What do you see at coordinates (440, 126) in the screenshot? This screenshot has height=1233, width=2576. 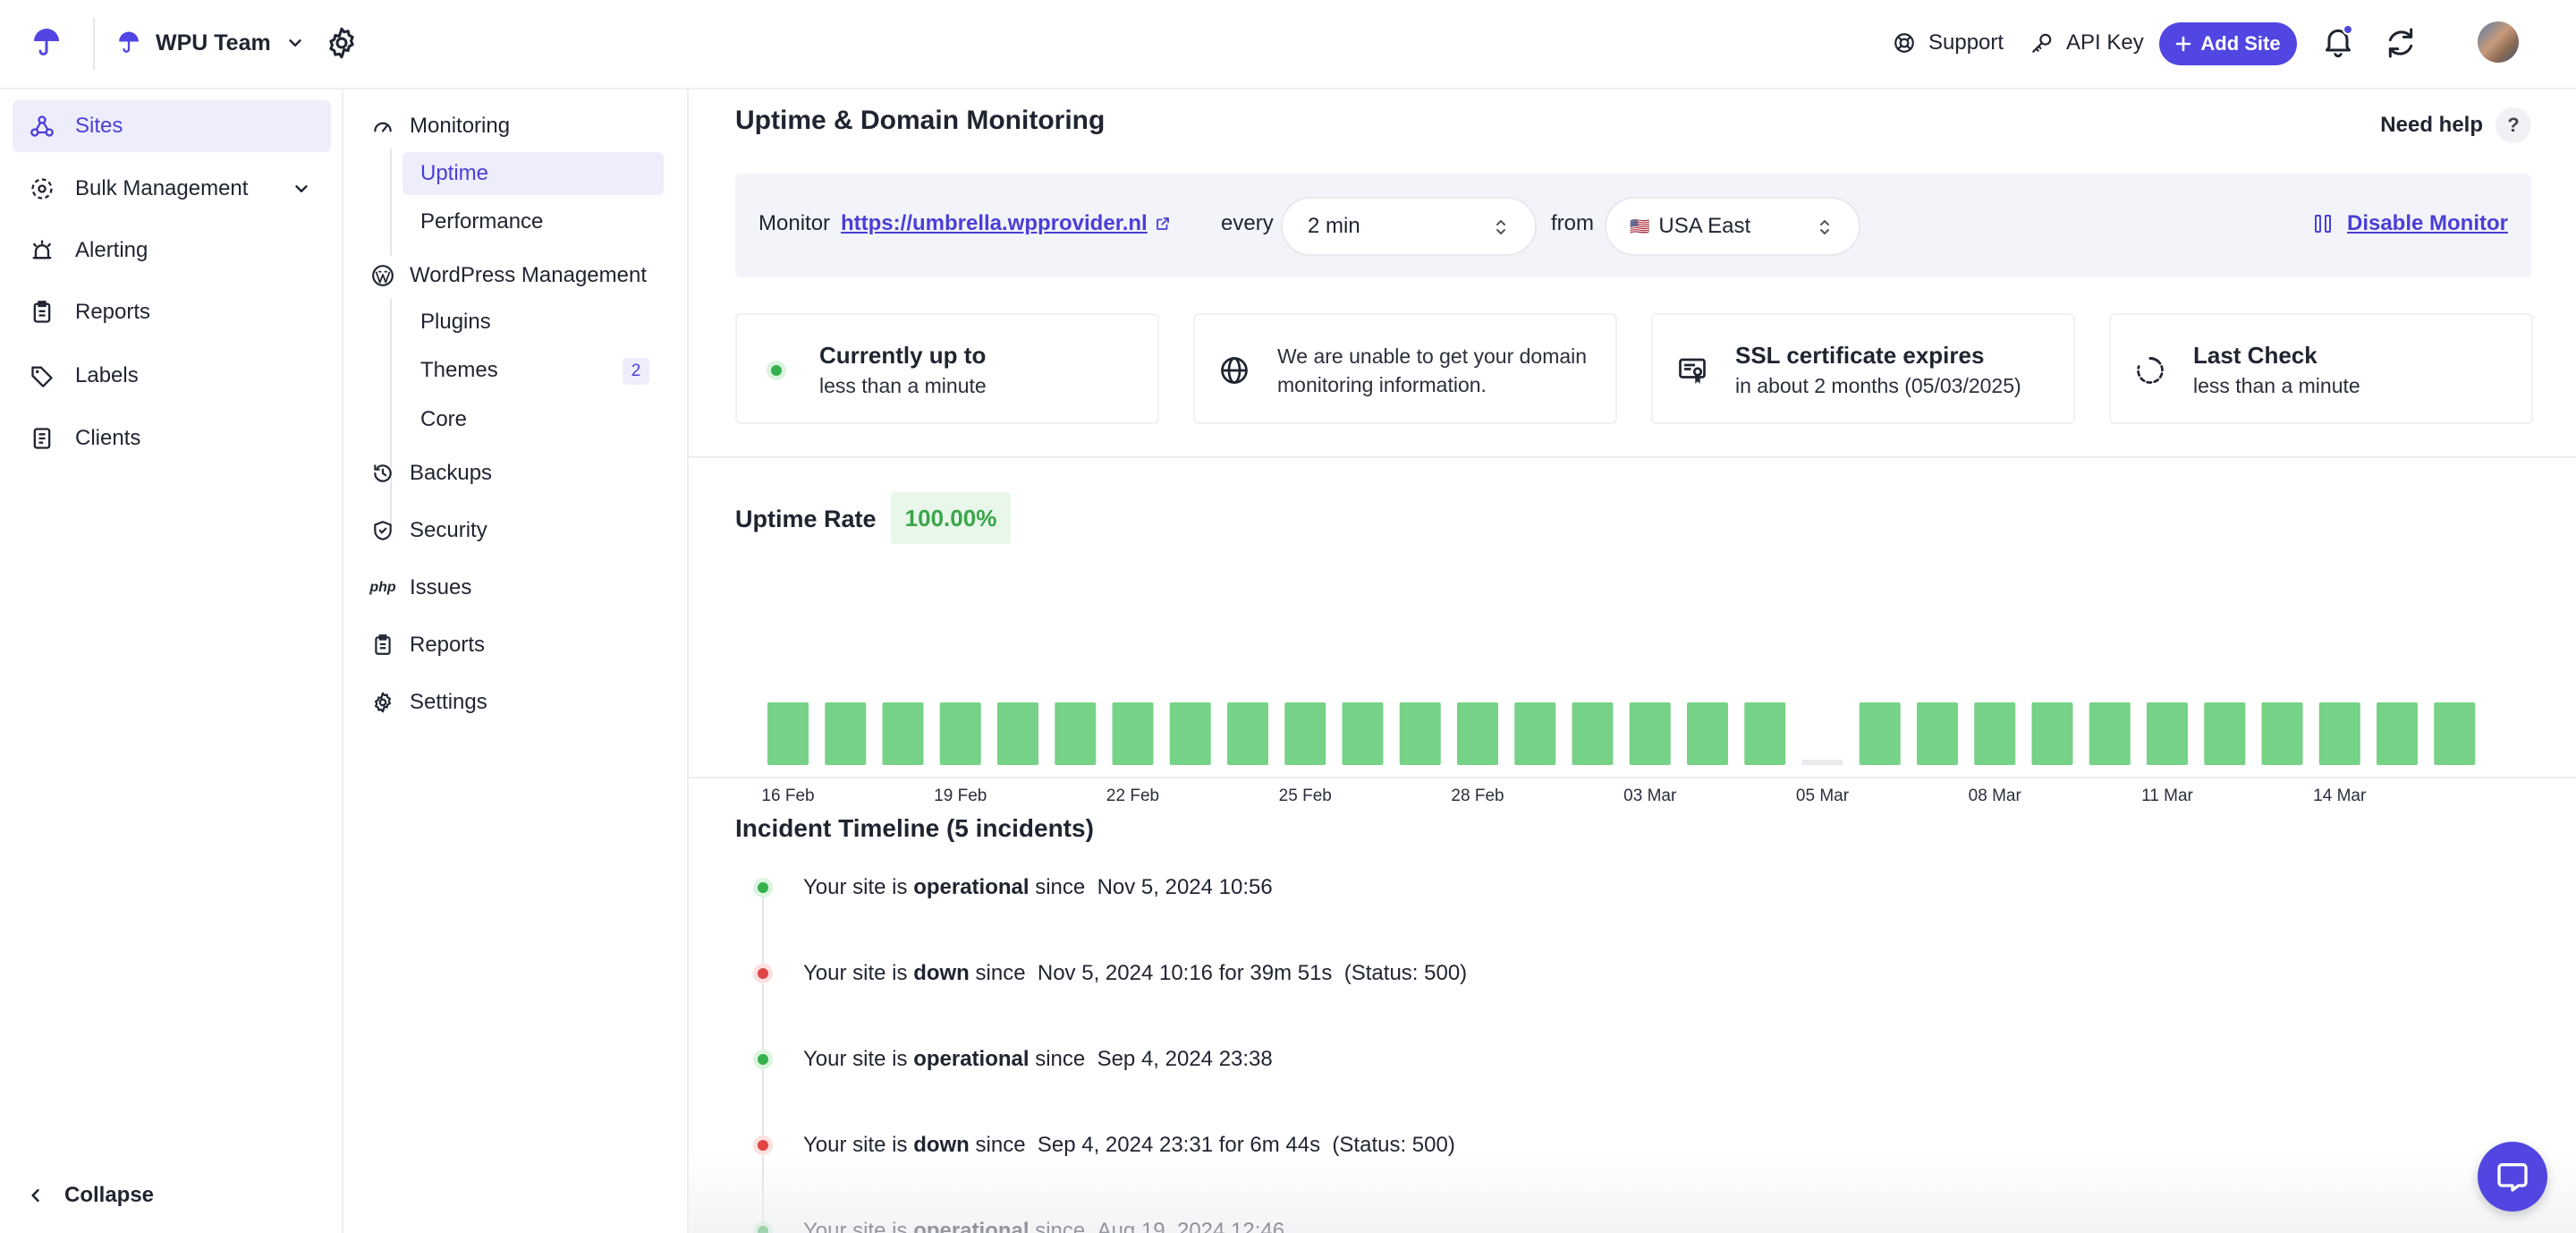 I see `subnav-monitoring: Monitoring` at bounding box center [440, 126].